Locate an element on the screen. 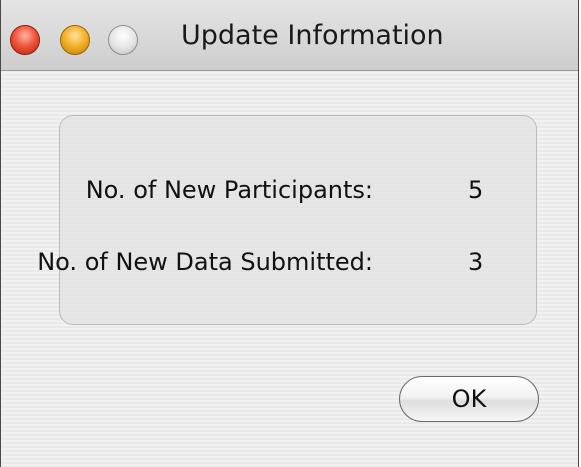  zoom-icon is located at coordinates (123, 40).